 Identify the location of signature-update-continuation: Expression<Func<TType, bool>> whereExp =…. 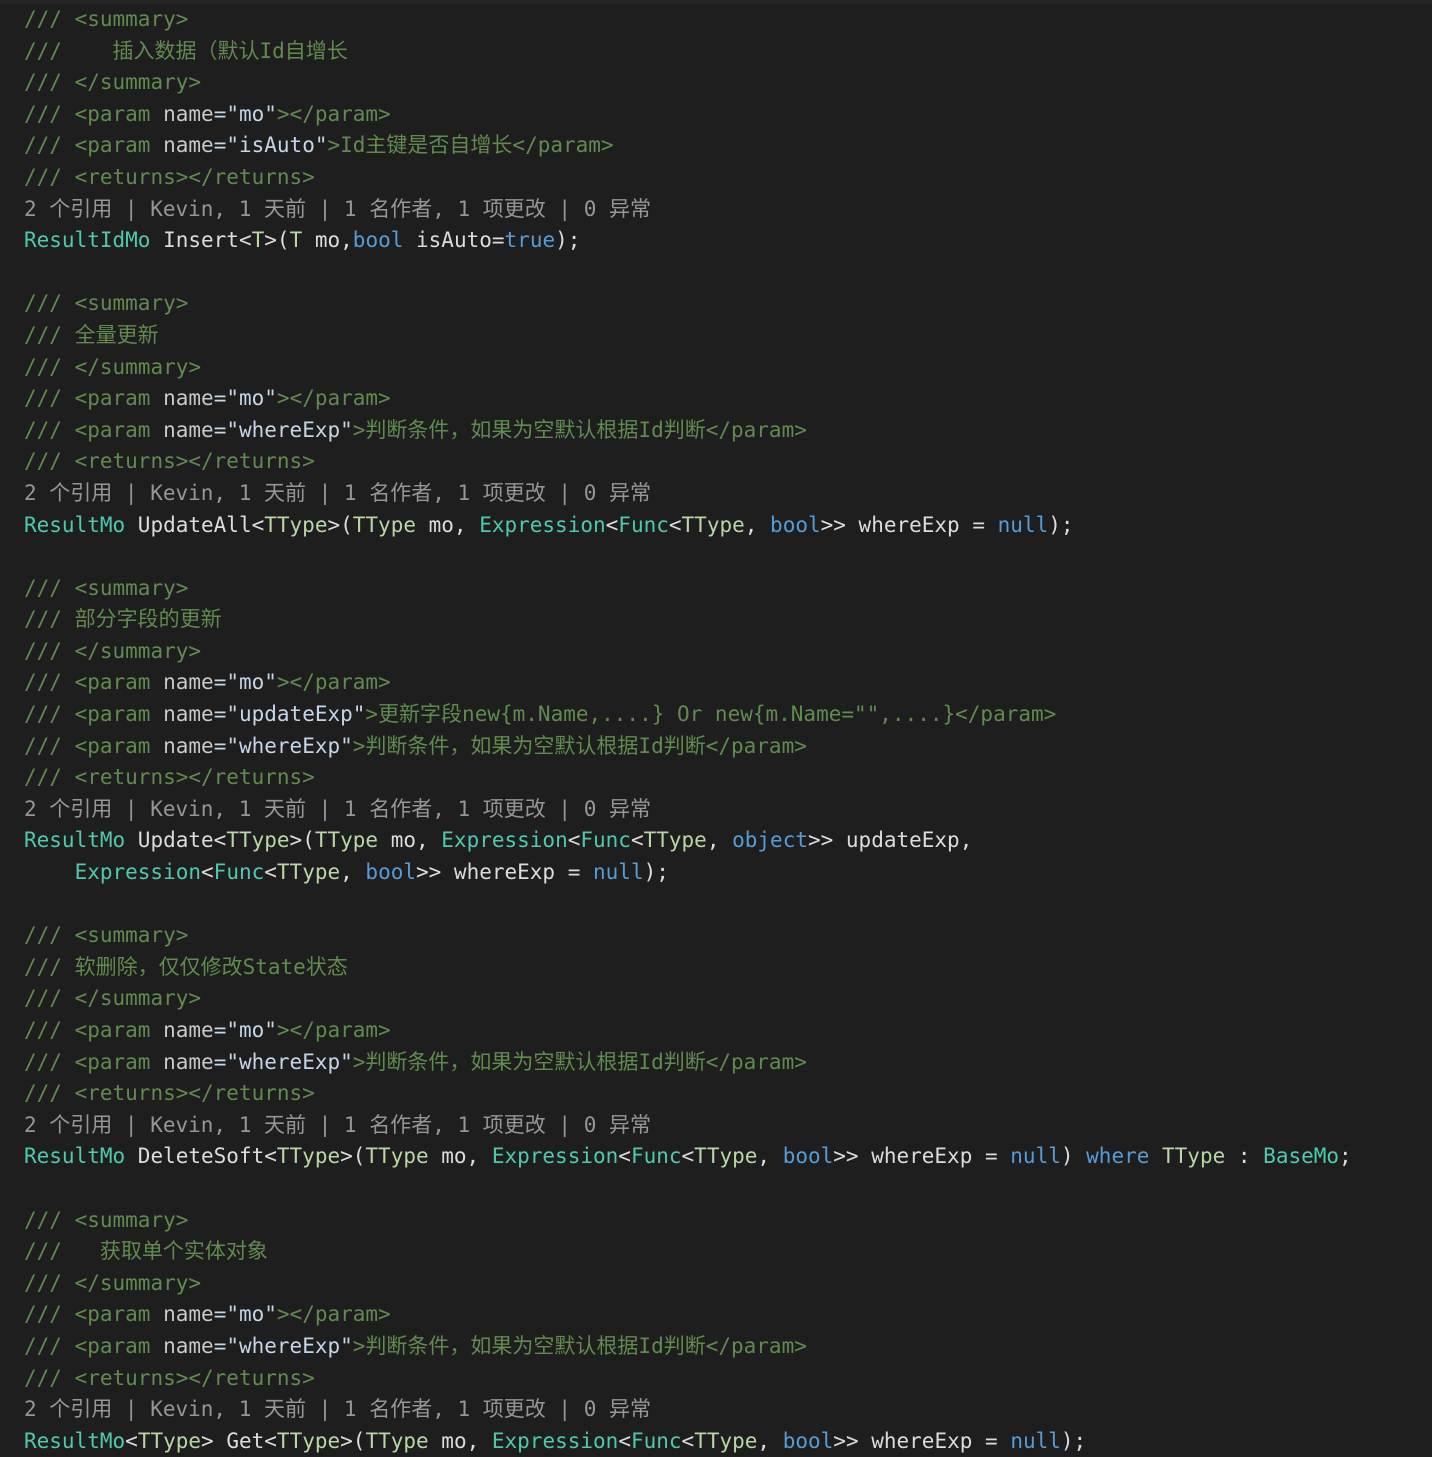
(716, 873).